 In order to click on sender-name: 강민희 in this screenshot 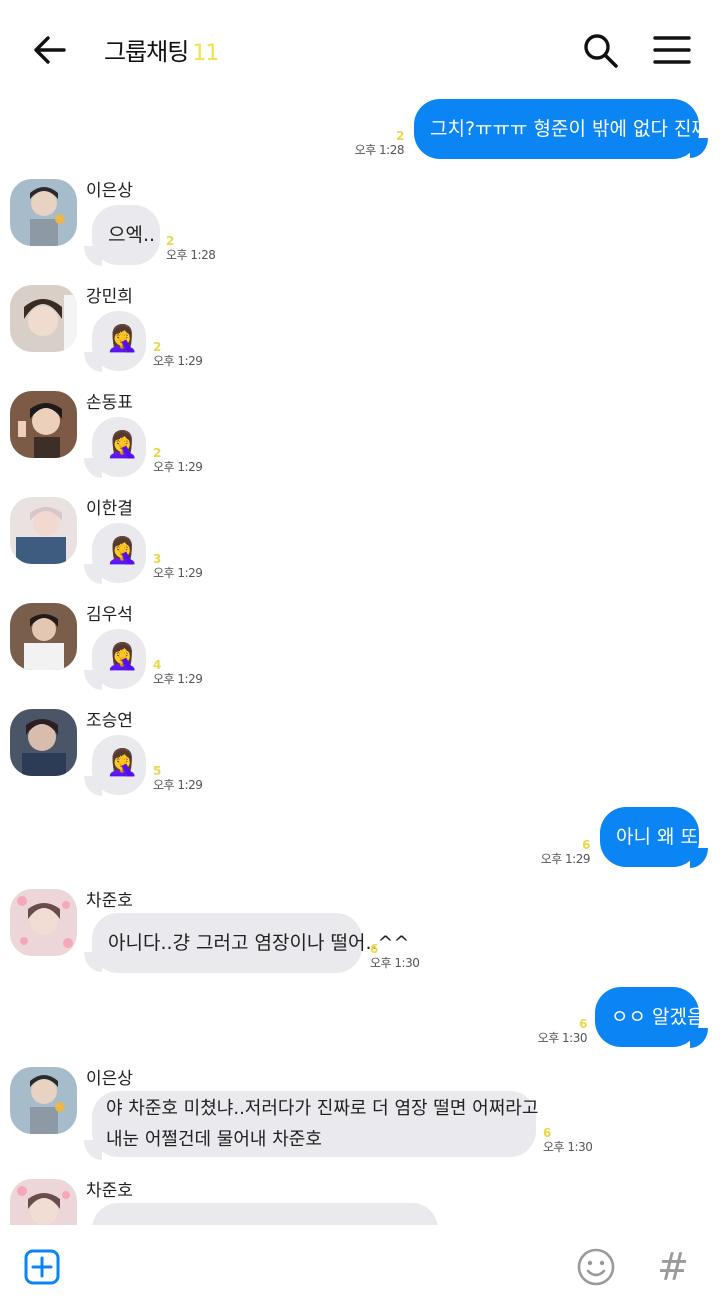, I will do `click(109, 297)`.